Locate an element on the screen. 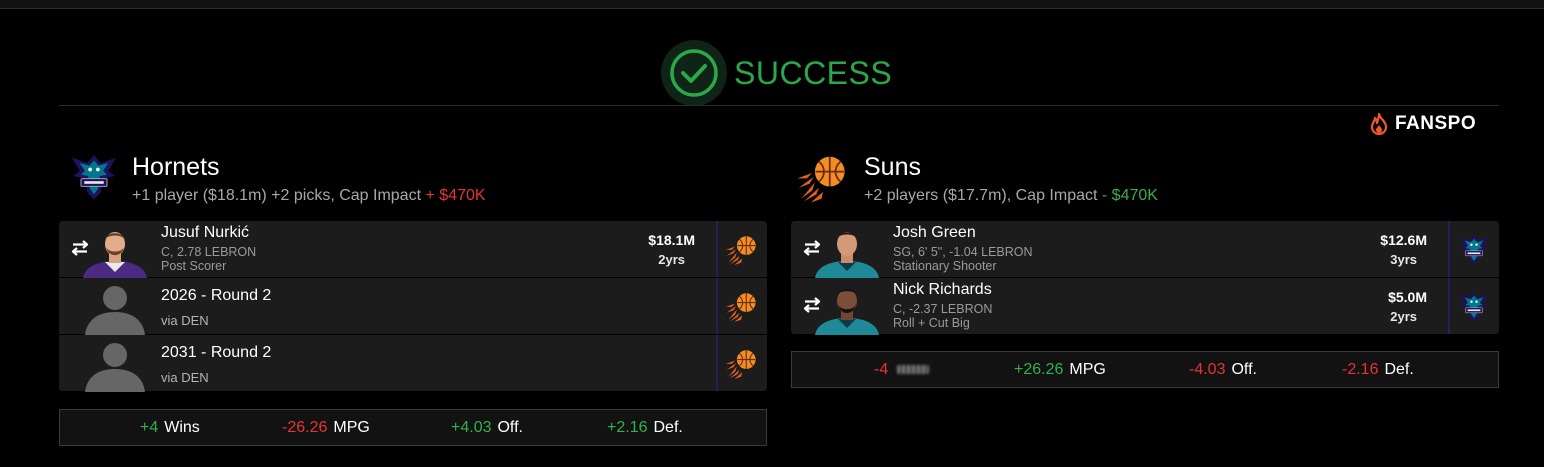 The width and height of the screenshot is (1544, 467). player-details: C, 2.78 LEBRON is located at coordinates (209, 252).